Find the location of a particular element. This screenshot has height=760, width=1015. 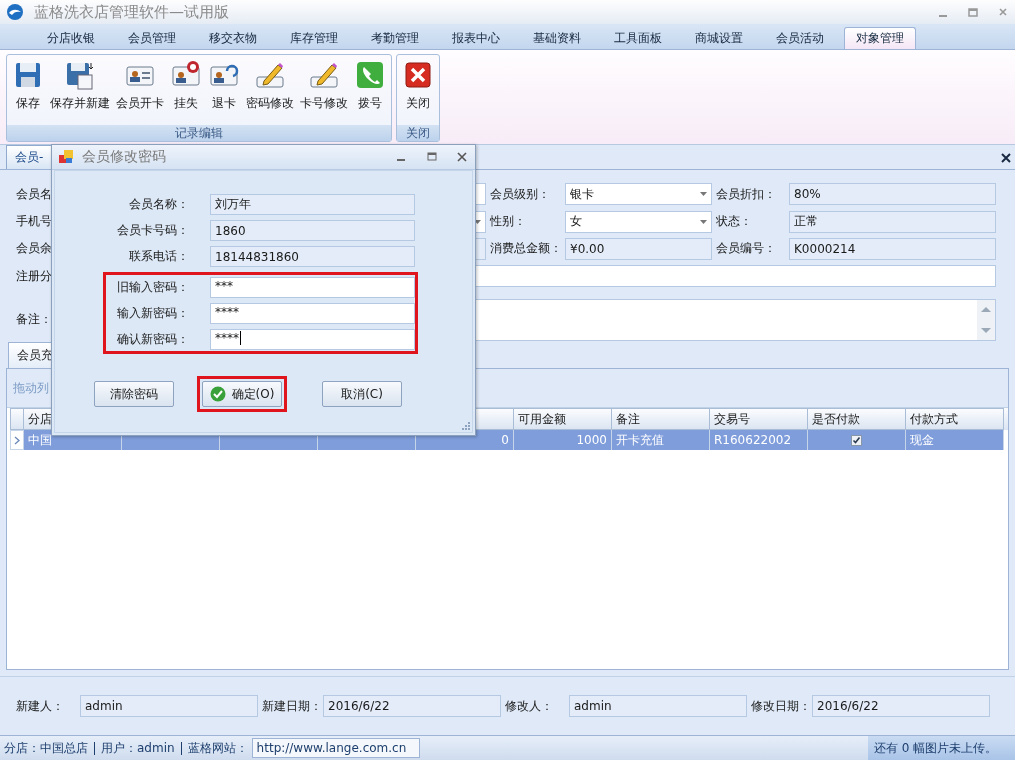

field-label: 会员余 is located at coordinates (34, 249).